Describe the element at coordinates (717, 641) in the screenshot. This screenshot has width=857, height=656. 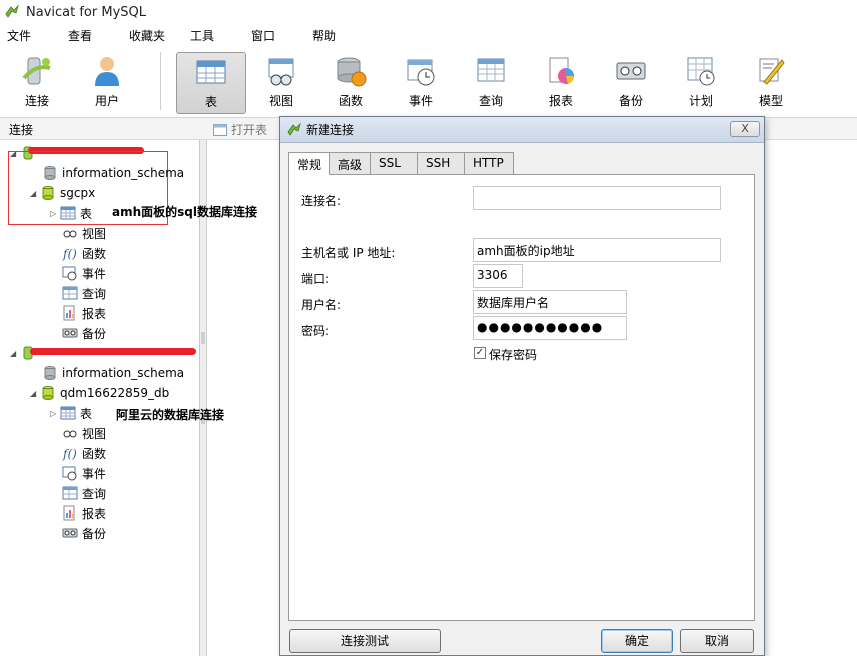
I see `cancel-button: 取消` at that location.